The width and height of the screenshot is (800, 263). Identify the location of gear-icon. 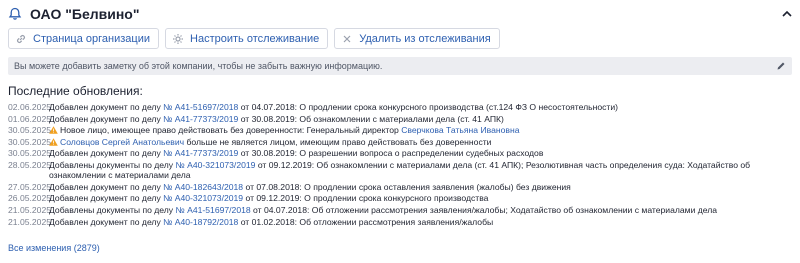
(178, 39).